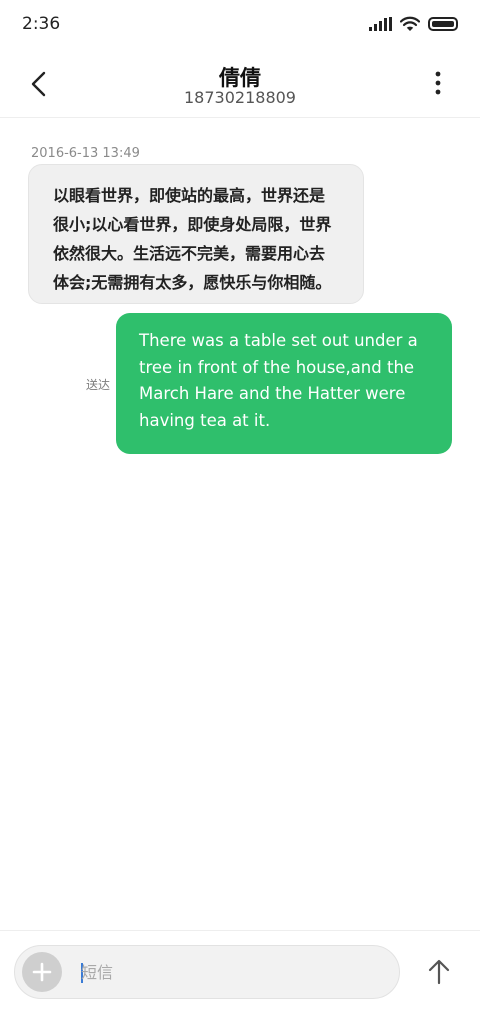  I want to click on message-line: 体会;无需拥有太多，愿快乐与你相随。, so click(192, 282).